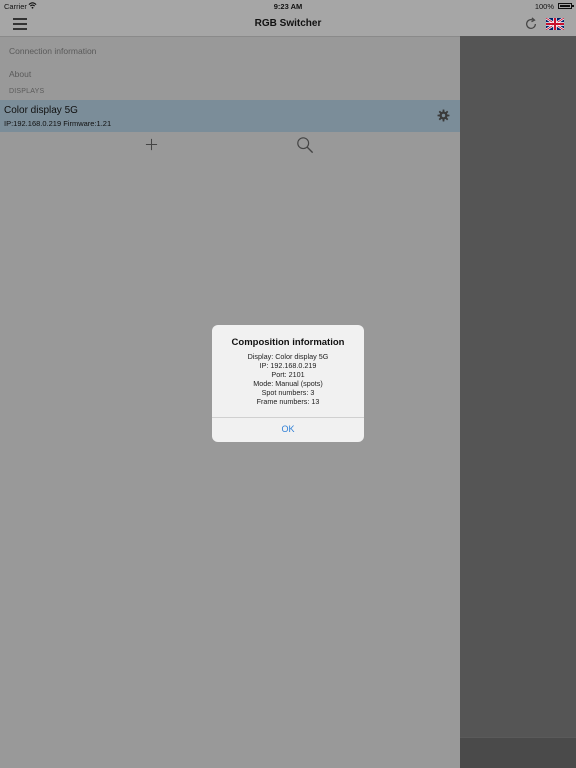  I want to click on dialog-line-mode: Mode: Manual (spots), so click(288, 383).